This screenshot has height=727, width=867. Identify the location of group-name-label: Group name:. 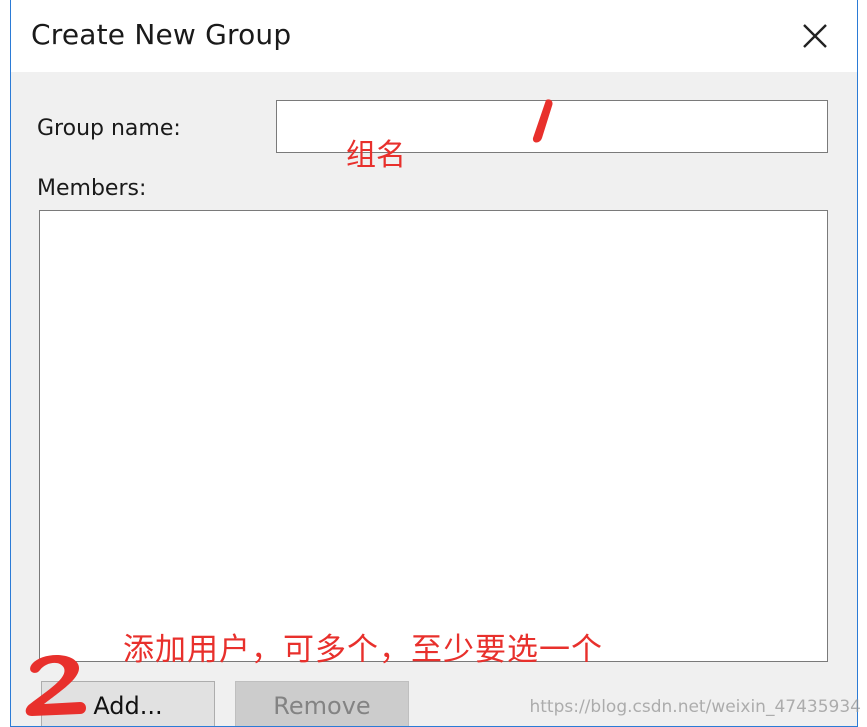
(109, 128).